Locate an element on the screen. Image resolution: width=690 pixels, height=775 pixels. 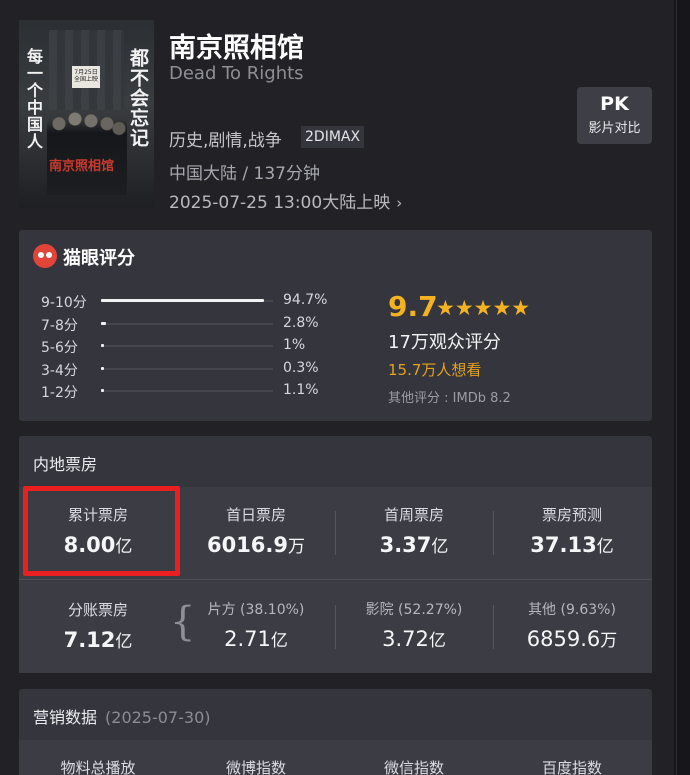
weibo-index: 微博指数 is located at coordinates (256, 766).